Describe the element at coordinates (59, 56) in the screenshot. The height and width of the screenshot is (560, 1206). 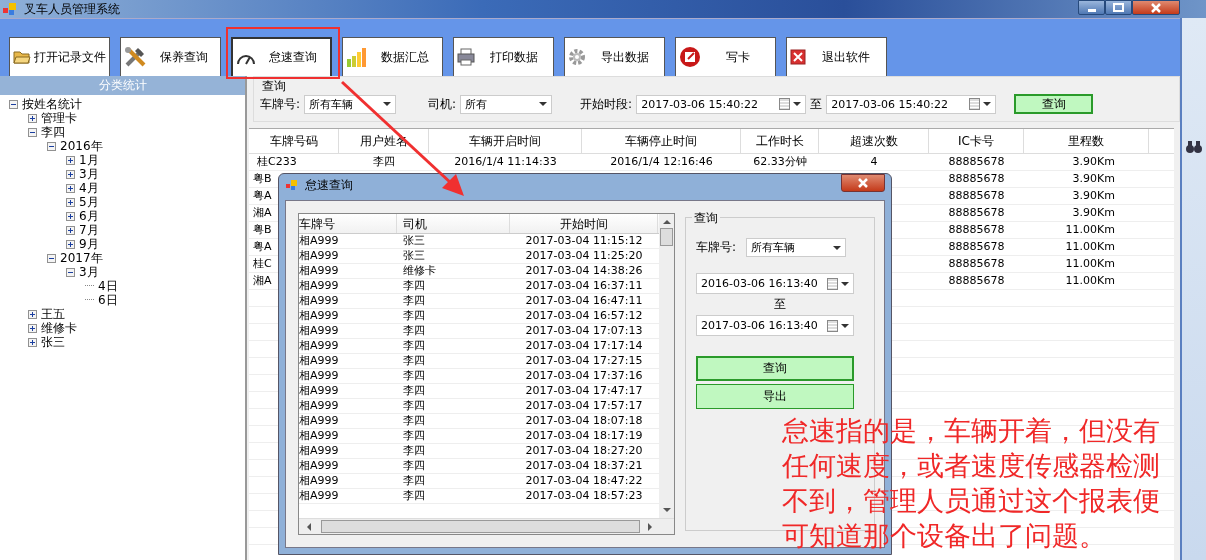
I see `toolbar-button: 打开记录文件` at that location.